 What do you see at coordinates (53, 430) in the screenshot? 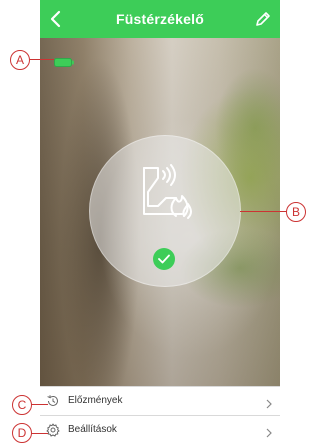
I see `gear-icon` at bounding box center [53, 430].